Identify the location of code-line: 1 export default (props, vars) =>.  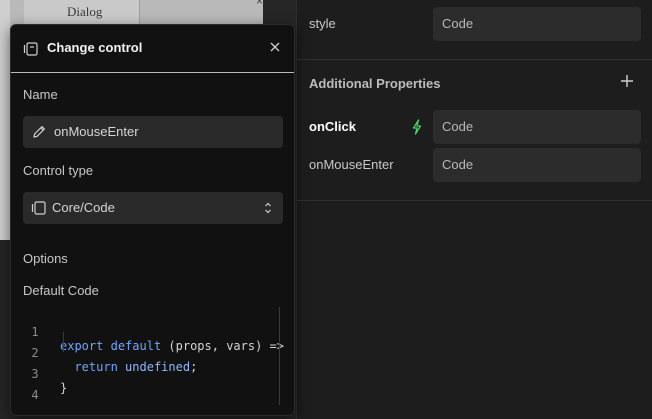
(154, 332).